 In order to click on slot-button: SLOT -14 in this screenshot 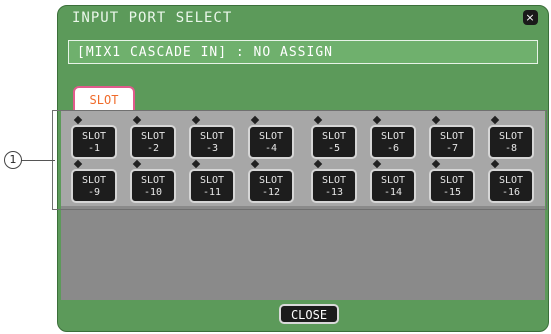, I will do `click(393, 186)`.